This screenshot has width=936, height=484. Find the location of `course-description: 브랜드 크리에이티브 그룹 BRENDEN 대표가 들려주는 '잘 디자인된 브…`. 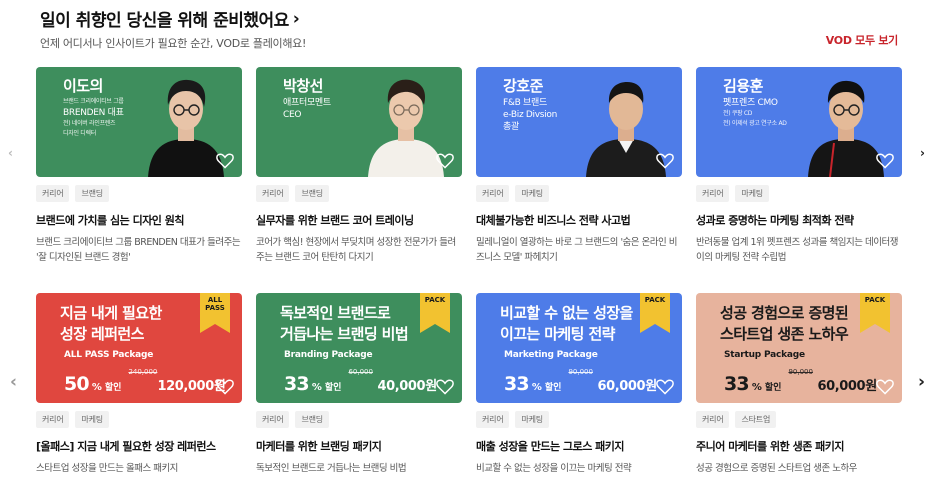

course-description: 브랜드 크리에이티브 그룹 BRENDEN 대표가 들려주는 '잘 디자인된 브… is located at coordinates (138, 250).